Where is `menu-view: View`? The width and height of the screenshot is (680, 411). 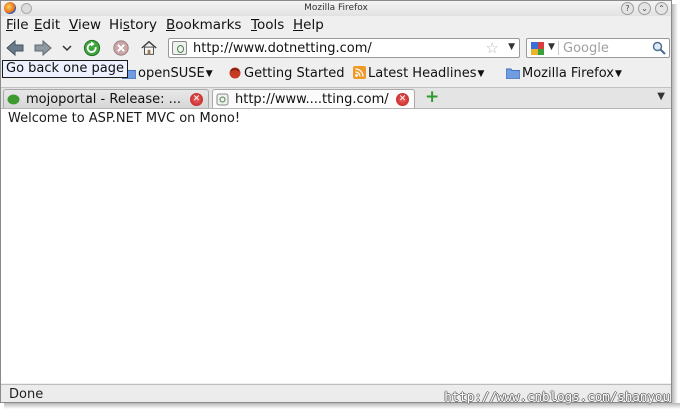 menu-view: View is located at coordinates (85, 25).